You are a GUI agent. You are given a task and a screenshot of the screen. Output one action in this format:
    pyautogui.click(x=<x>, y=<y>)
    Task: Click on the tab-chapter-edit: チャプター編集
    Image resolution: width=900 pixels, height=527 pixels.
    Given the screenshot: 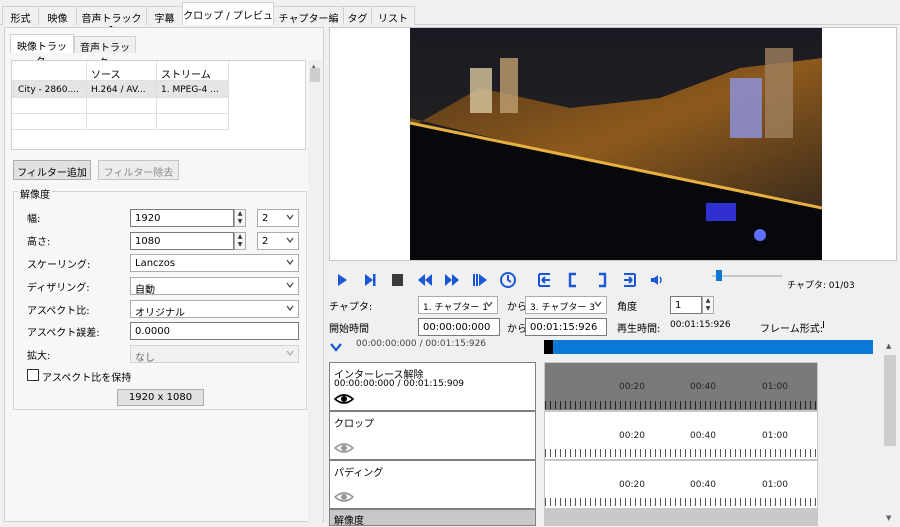 What is the action you would take?
    pyautogui.click(x=308, y=23)
    